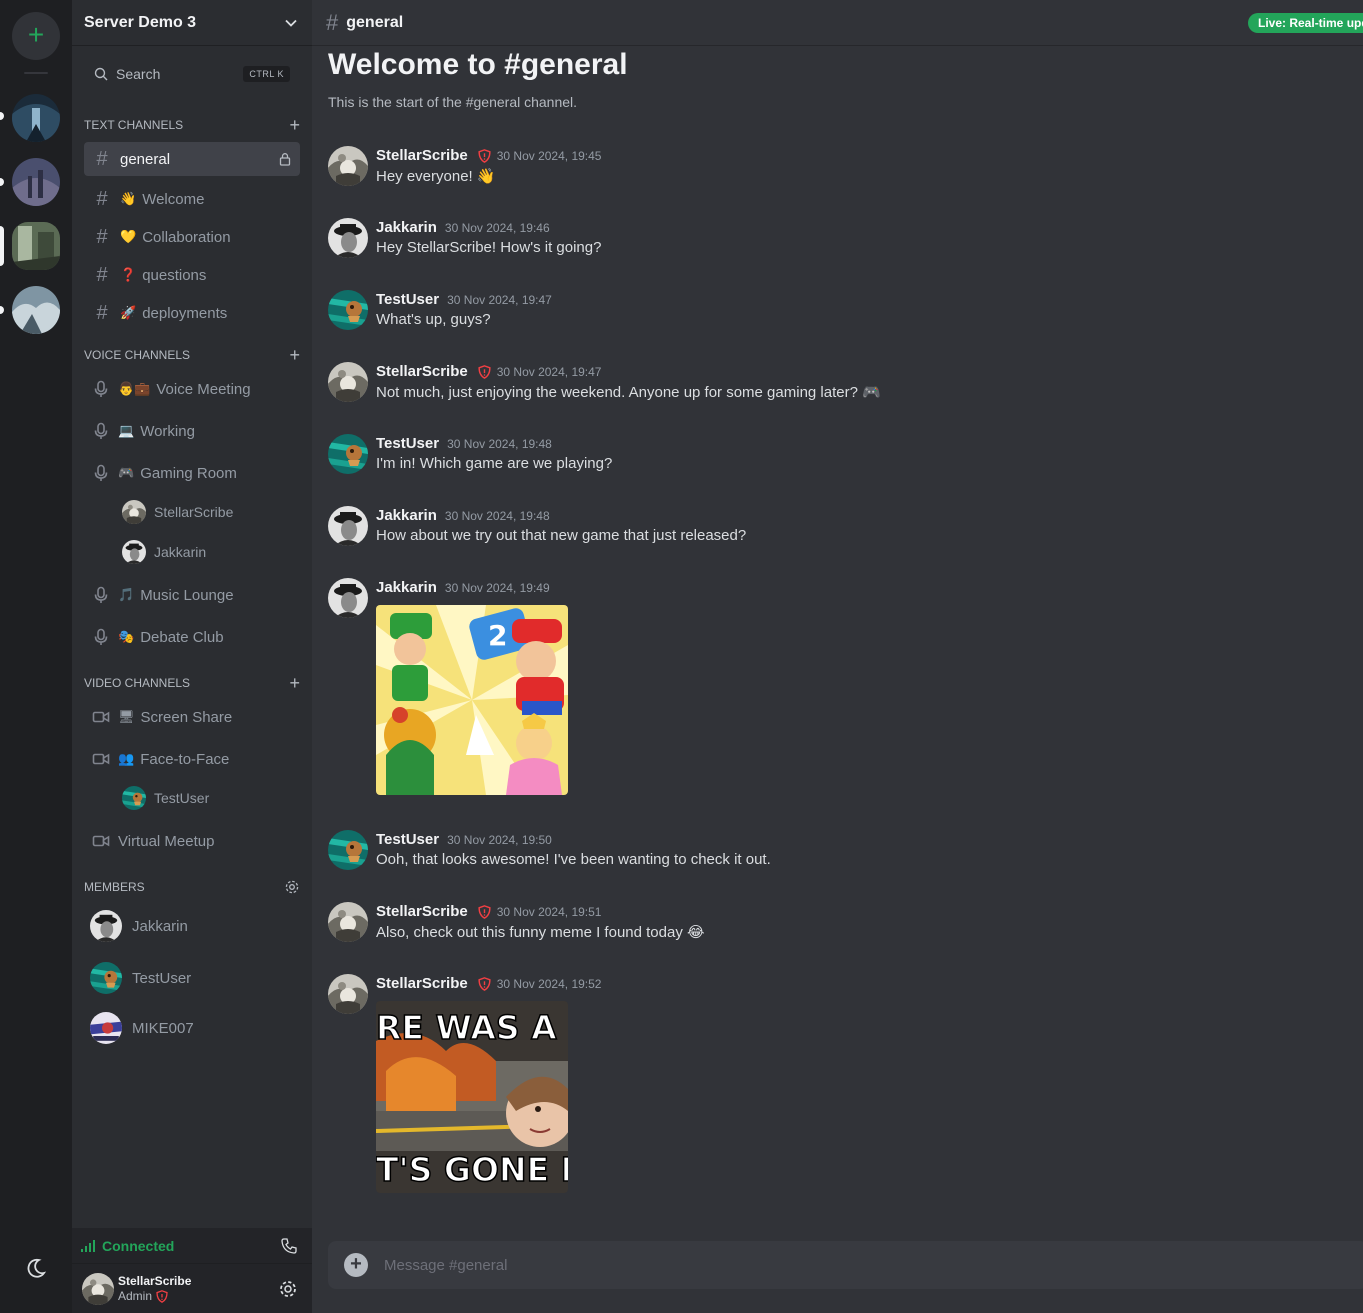  I want to click on gear-icon, so click(292, 887).